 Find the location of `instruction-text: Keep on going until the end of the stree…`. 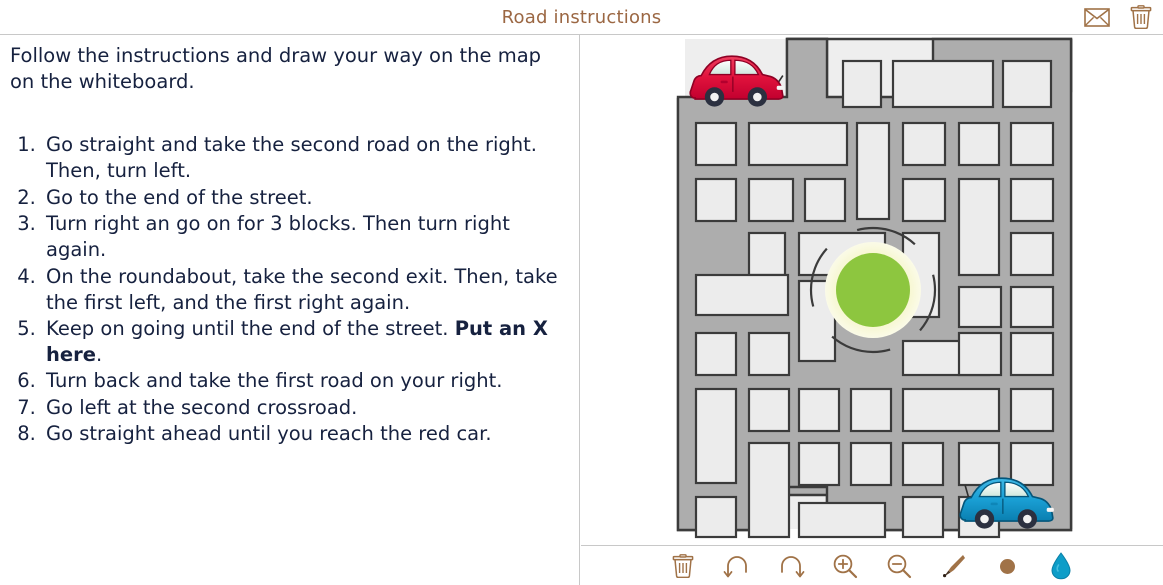

instruction-text: Keep on going until the end of the stree… is located at coordinates (250, 328).